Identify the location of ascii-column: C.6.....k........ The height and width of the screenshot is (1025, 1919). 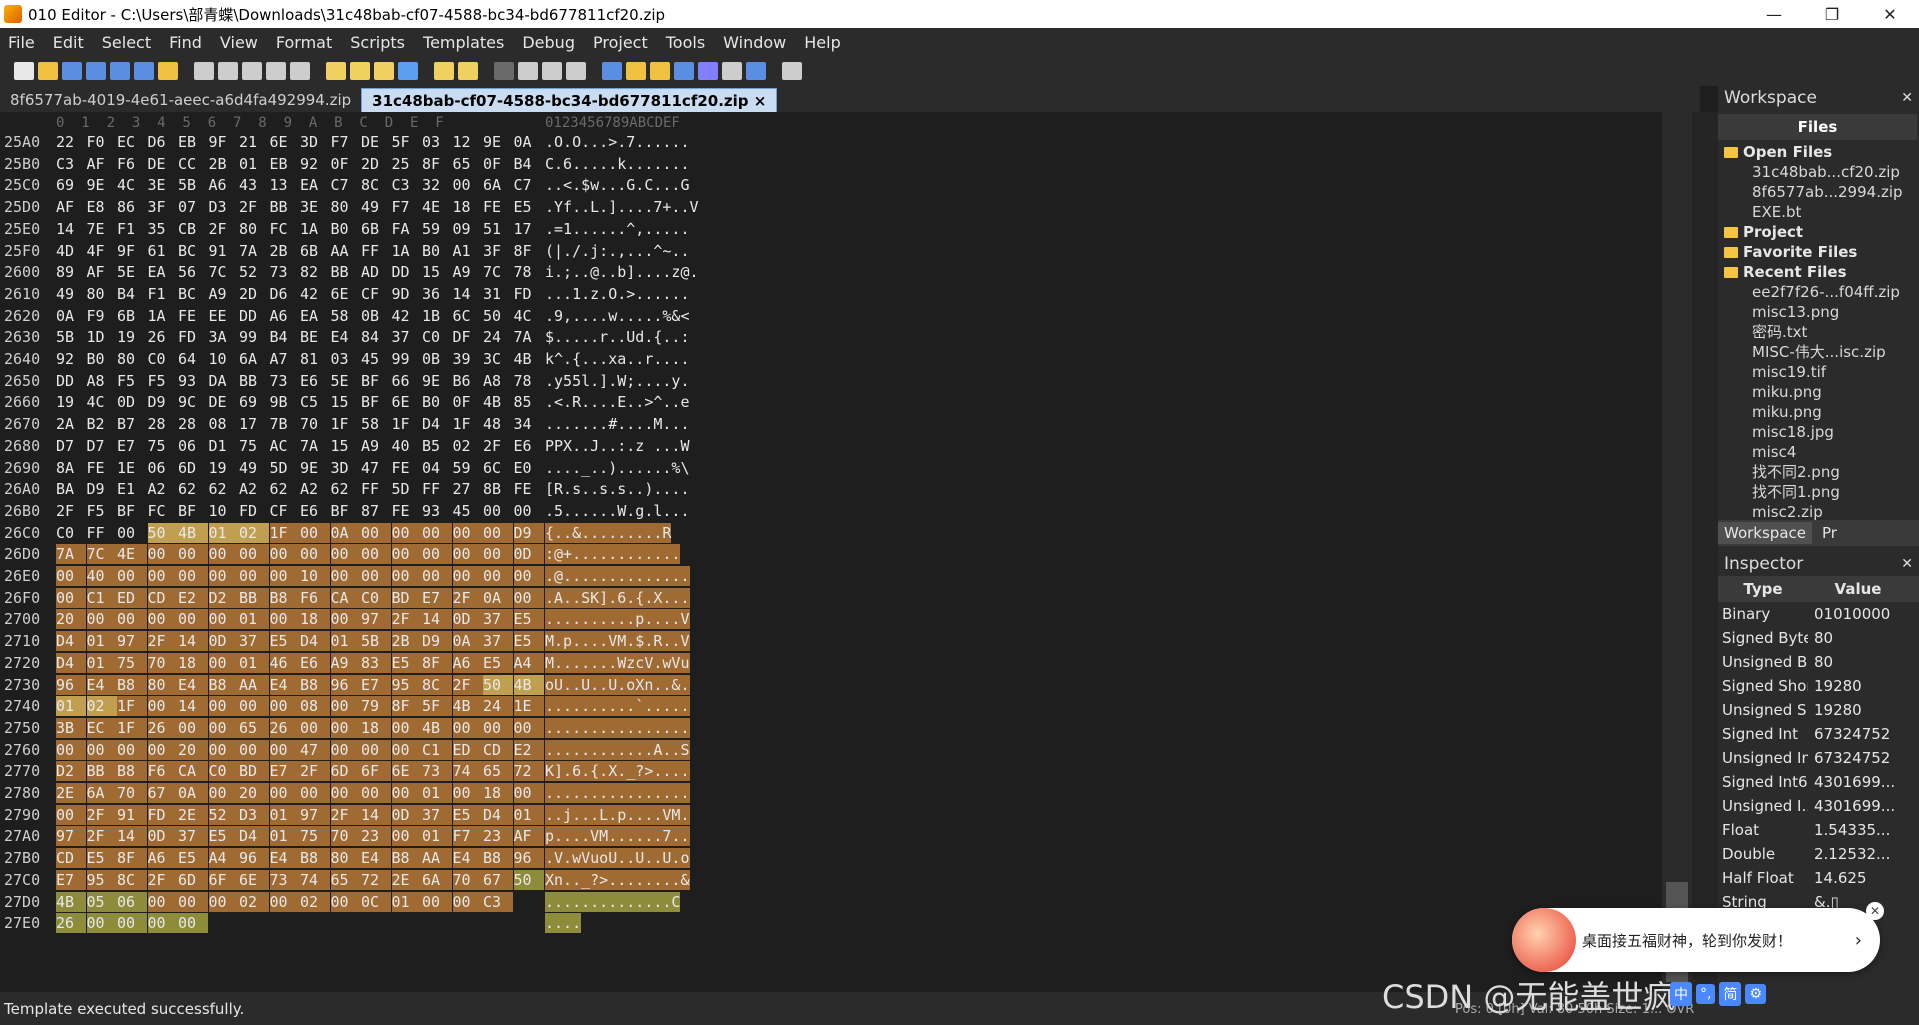
(617, 164).